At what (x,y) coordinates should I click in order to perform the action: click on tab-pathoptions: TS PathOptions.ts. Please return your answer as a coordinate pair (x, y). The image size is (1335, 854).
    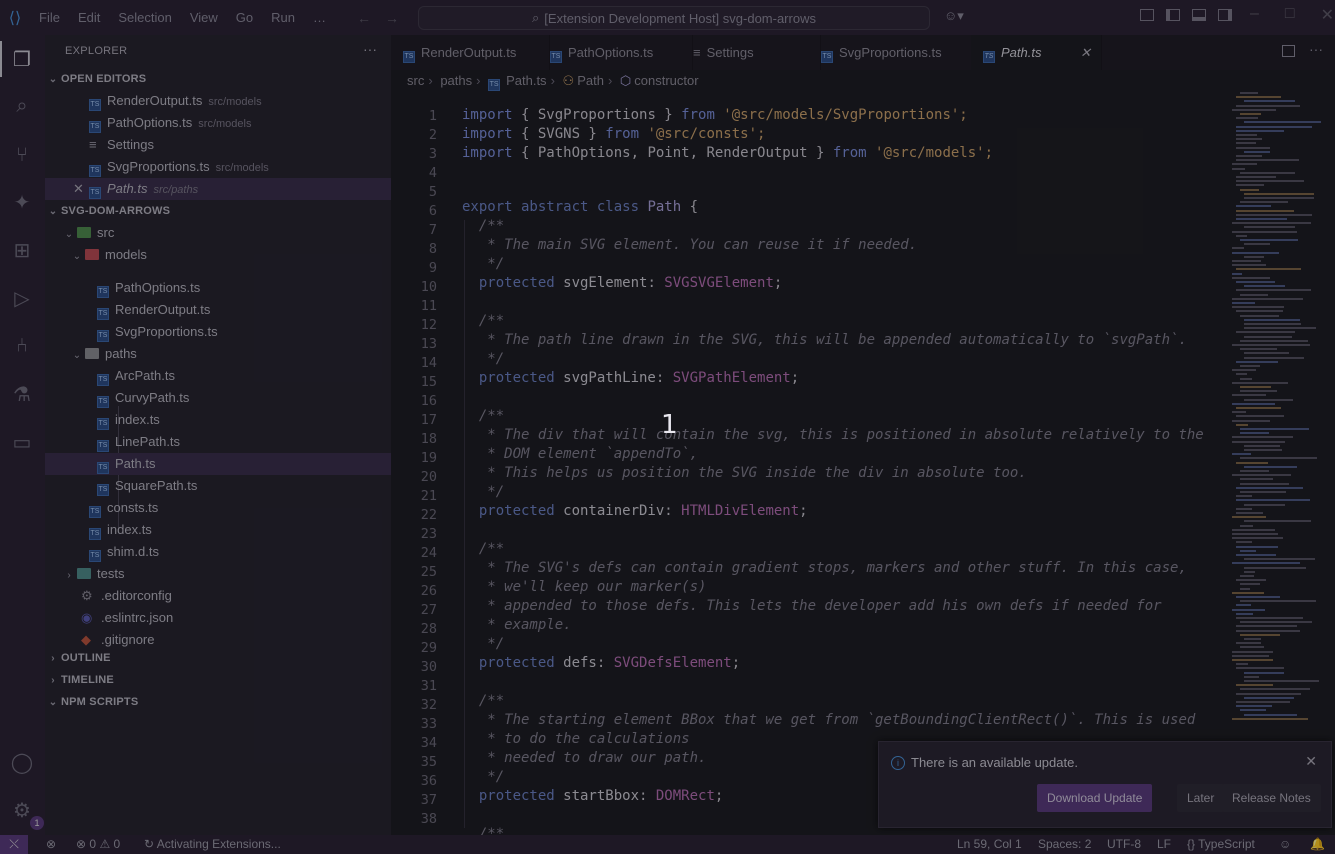
    Looking at the image, I should click on (615, 52).